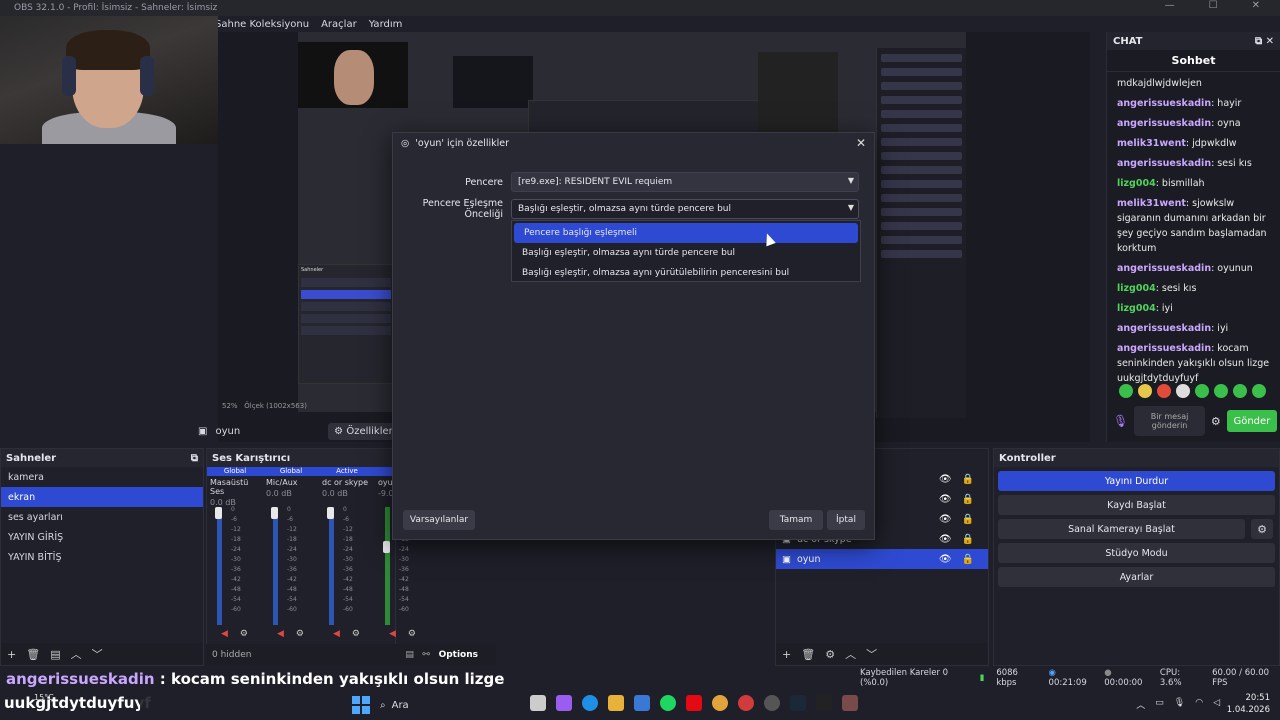 Image resolution: width=1280 pixels, height=720 pixels. I want to click on steam-icon, so click(798, 703).